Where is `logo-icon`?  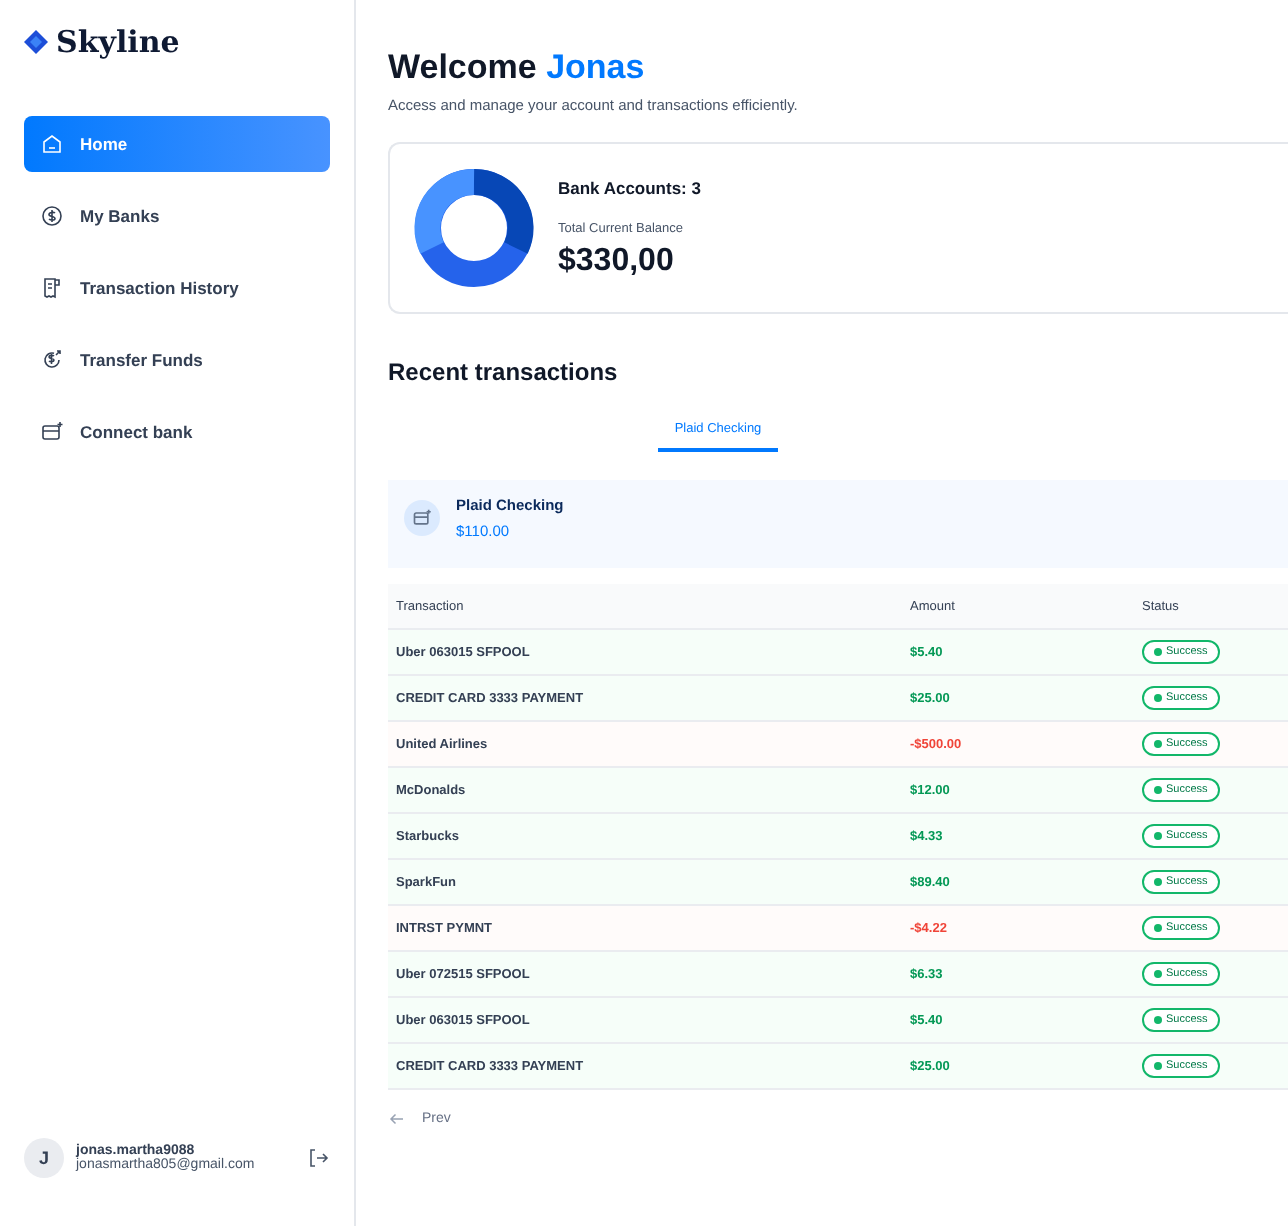
logo-icon is located at coordinates (36, 42).